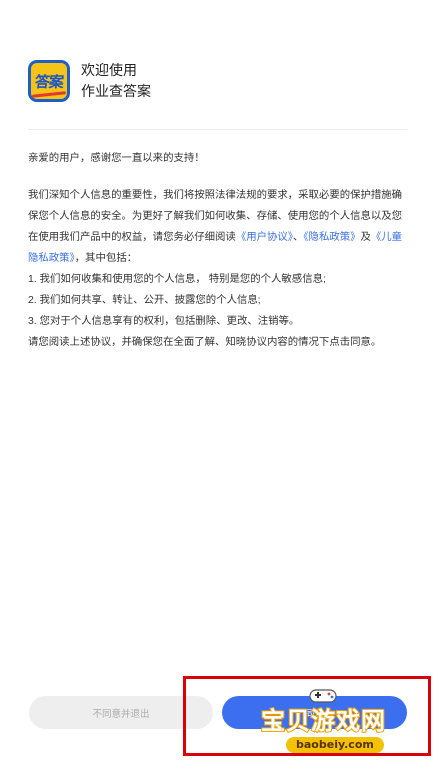  I want to click on greeting-text: 亲爱的用户，感谢您一直以来的支持！, so click(116, 158).